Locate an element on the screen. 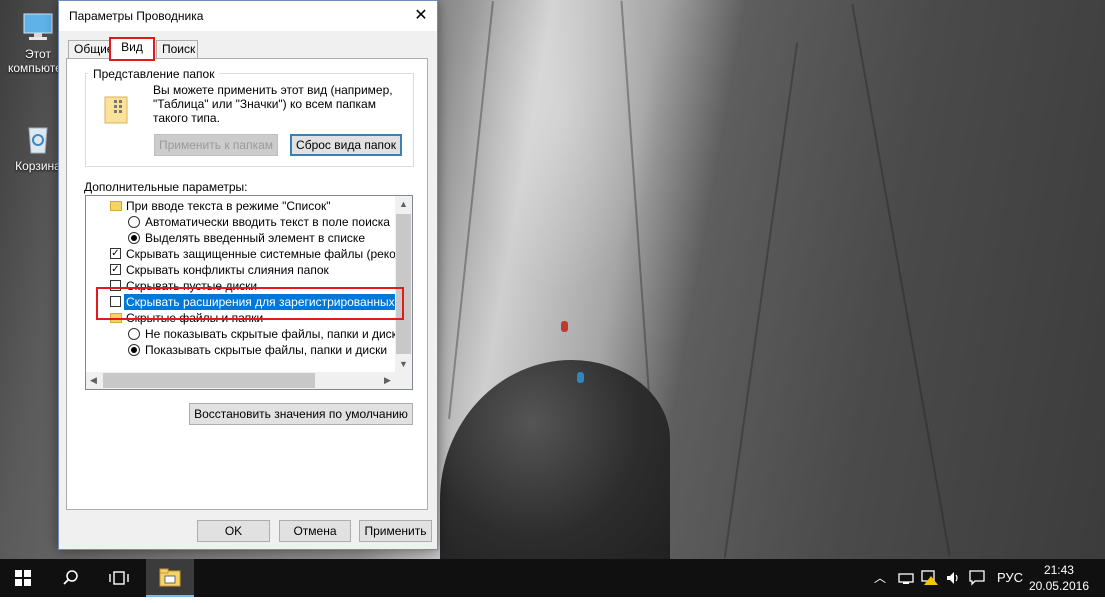 The height and width of the screenshot is (603, 1105). notifications-icon is located at coordinates (977, 578).